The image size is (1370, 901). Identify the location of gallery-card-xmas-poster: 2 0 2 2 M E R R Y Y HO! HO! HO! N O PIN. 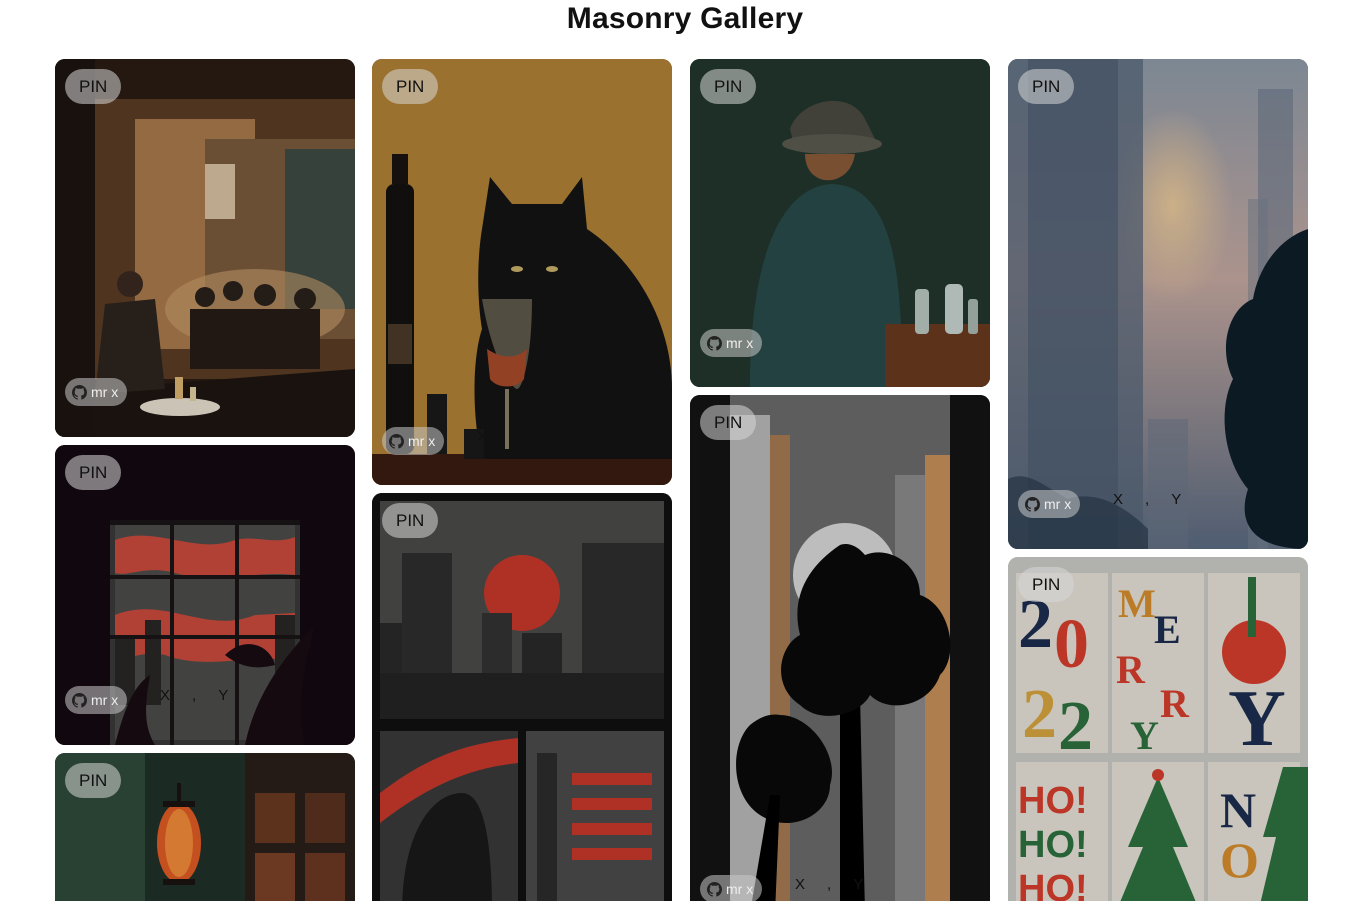
(1158, 729).